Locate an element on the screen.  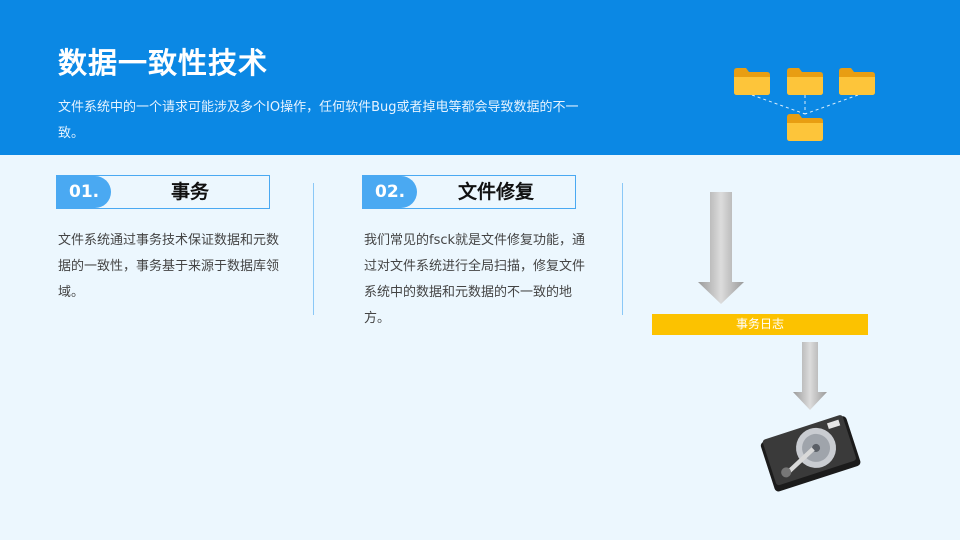
section-number: 02. is located at coordinates (390, 192).